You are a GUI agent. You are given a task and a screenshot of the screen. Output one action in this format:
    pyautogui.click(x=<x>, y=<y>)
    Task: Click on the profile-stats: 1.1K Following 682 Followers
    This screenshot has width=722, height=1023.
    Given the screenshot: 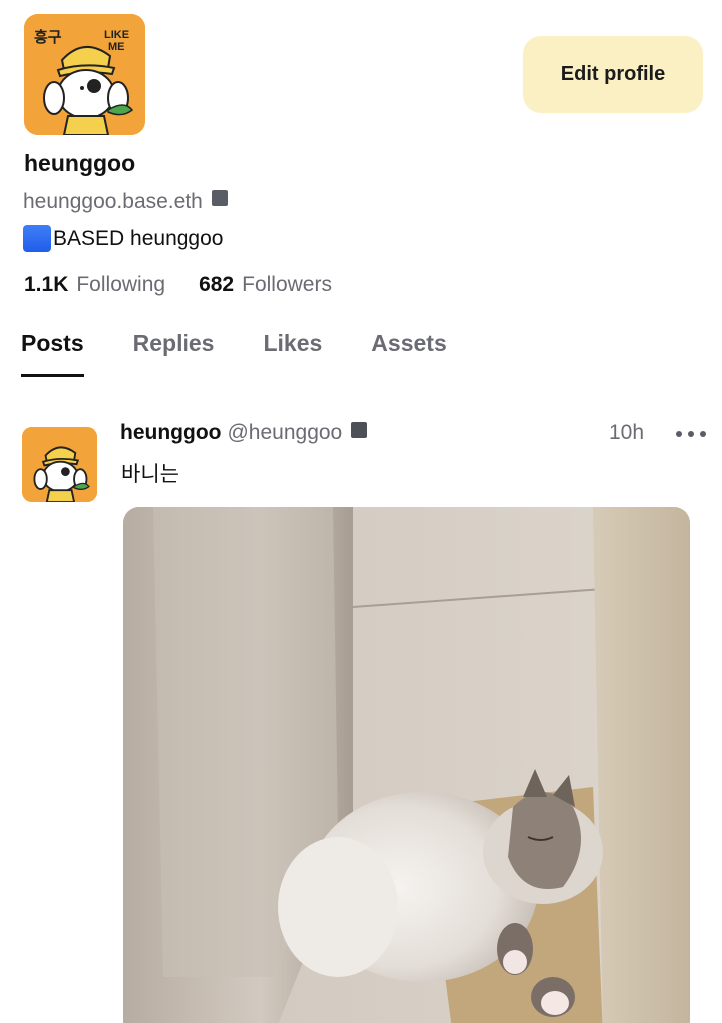 What is the action you would take?
    pyautogui.click(x=178, y=285)
    